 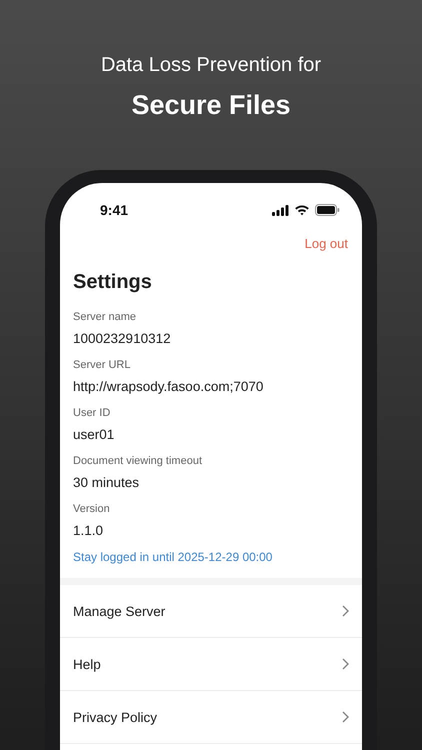 What do you see at coordinates (280, 210) in the screenshot?
I see `signal-icon` at bounding box center [280, 210].